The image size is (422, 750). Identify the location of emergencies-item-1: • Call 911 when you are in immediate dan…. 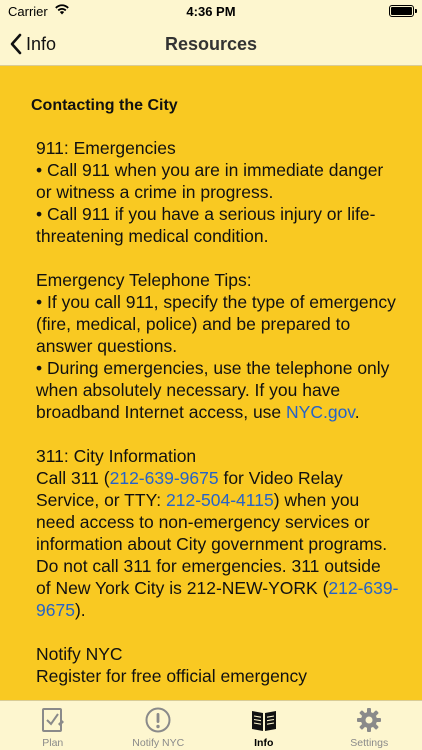
(210, 181).